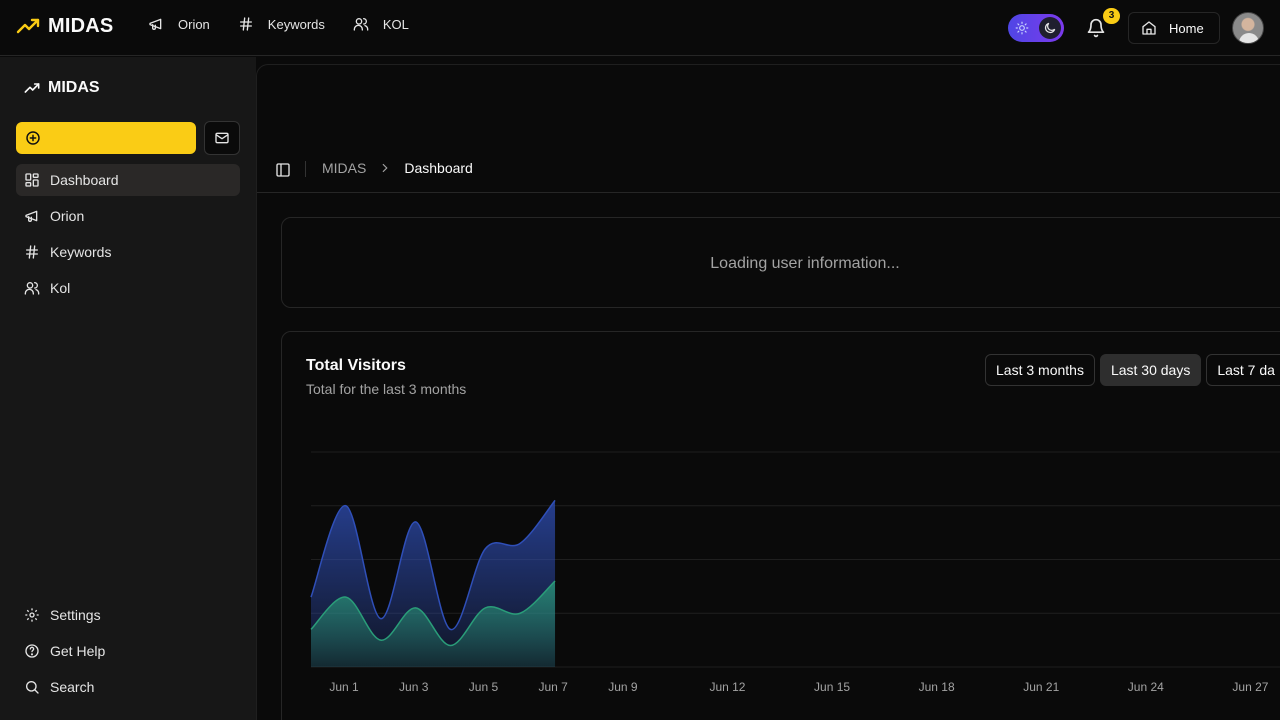 The height and width of the screenshot is (720, 1280). I want to click on top-navbar: MIDAS Orion Keywords KOL 3 Home, so click(640, 28).